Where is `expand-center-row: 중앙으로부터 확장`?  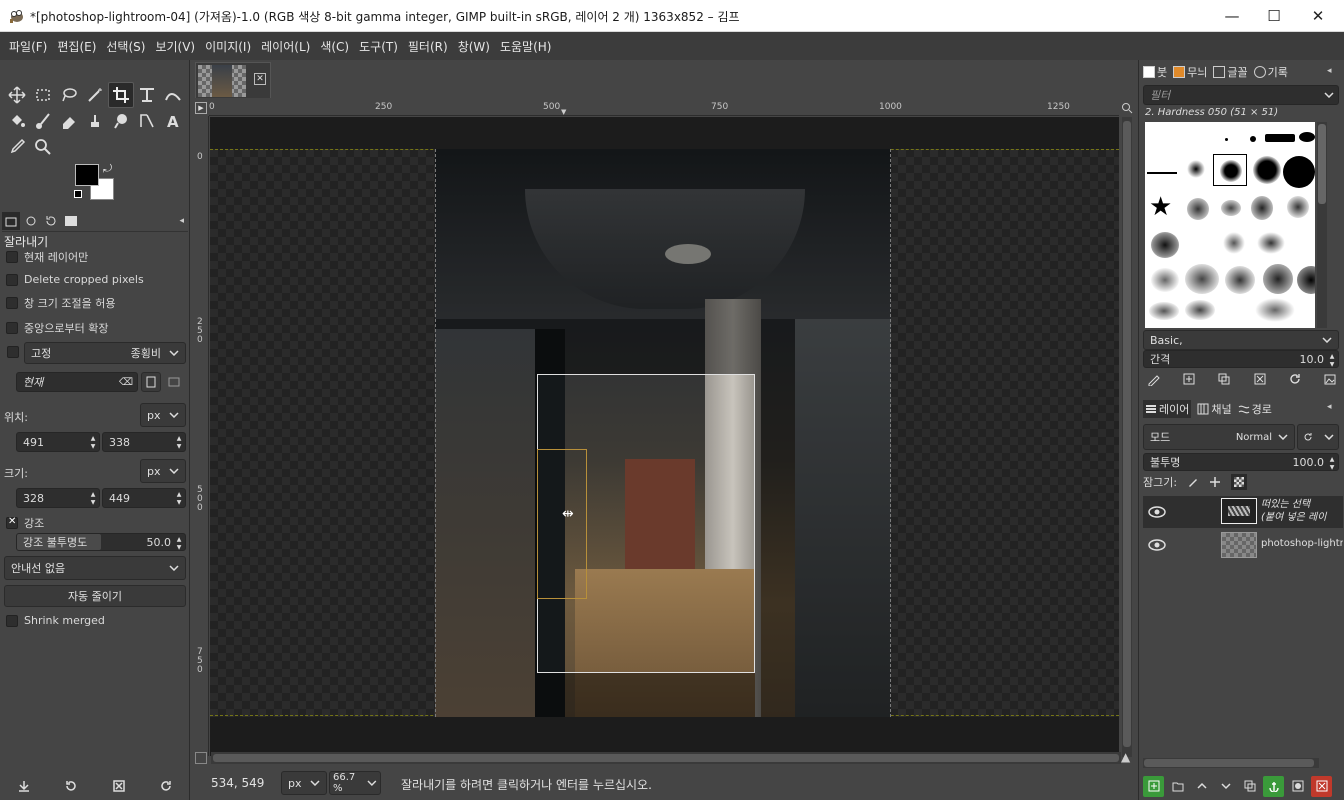
expand-center-row: 중앙으로부터 확장 is located at coordinates (57, 328).